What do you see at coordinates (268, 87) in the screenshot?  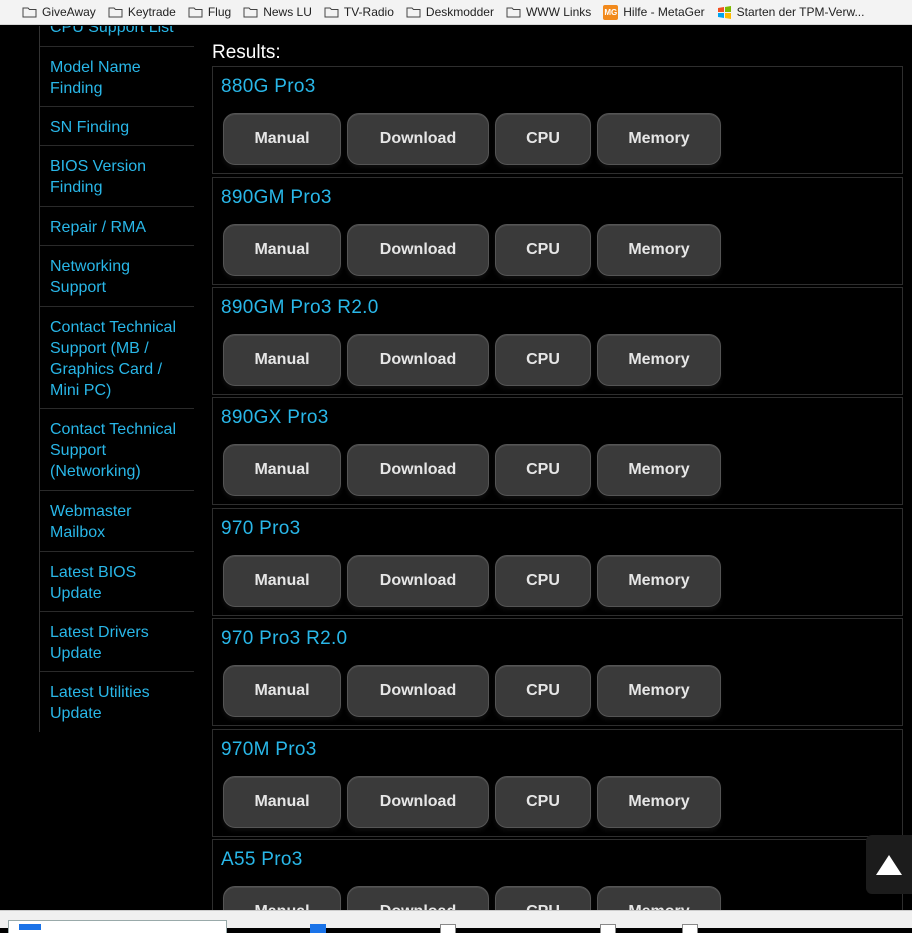 I see `product-title: 880G Pro3` at bounding box center [268, 87].